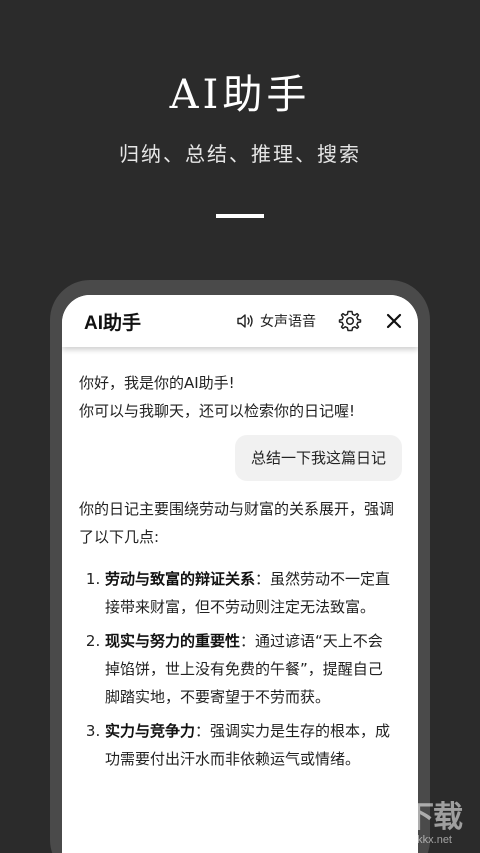 This screenshot has height=853, width=480. Describe the element at coordinates (157, 383) in the screenshot. I see `greeting-line-1: 你好，我是你的AI助手!` at that location.